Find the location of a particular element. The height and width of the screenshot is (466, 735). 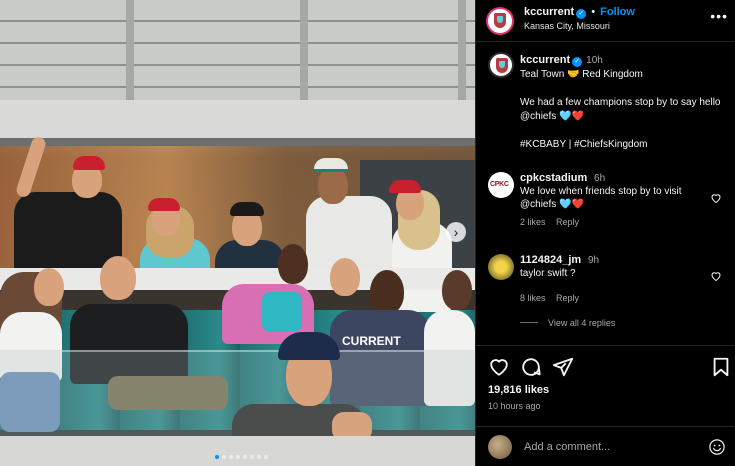

heart-icon is located at coordinates (499, 367).